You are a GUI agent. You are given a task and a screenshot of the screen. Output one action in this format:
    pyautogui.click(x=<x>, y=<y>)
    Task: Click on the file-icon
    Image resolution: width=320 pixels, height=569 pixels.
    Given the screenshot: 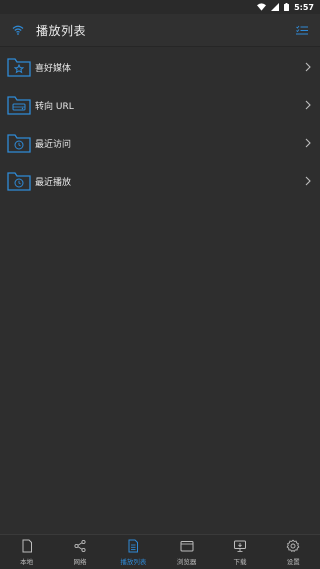 What is the action you would take?
    pyautogui.click(x=27, y=546)
    